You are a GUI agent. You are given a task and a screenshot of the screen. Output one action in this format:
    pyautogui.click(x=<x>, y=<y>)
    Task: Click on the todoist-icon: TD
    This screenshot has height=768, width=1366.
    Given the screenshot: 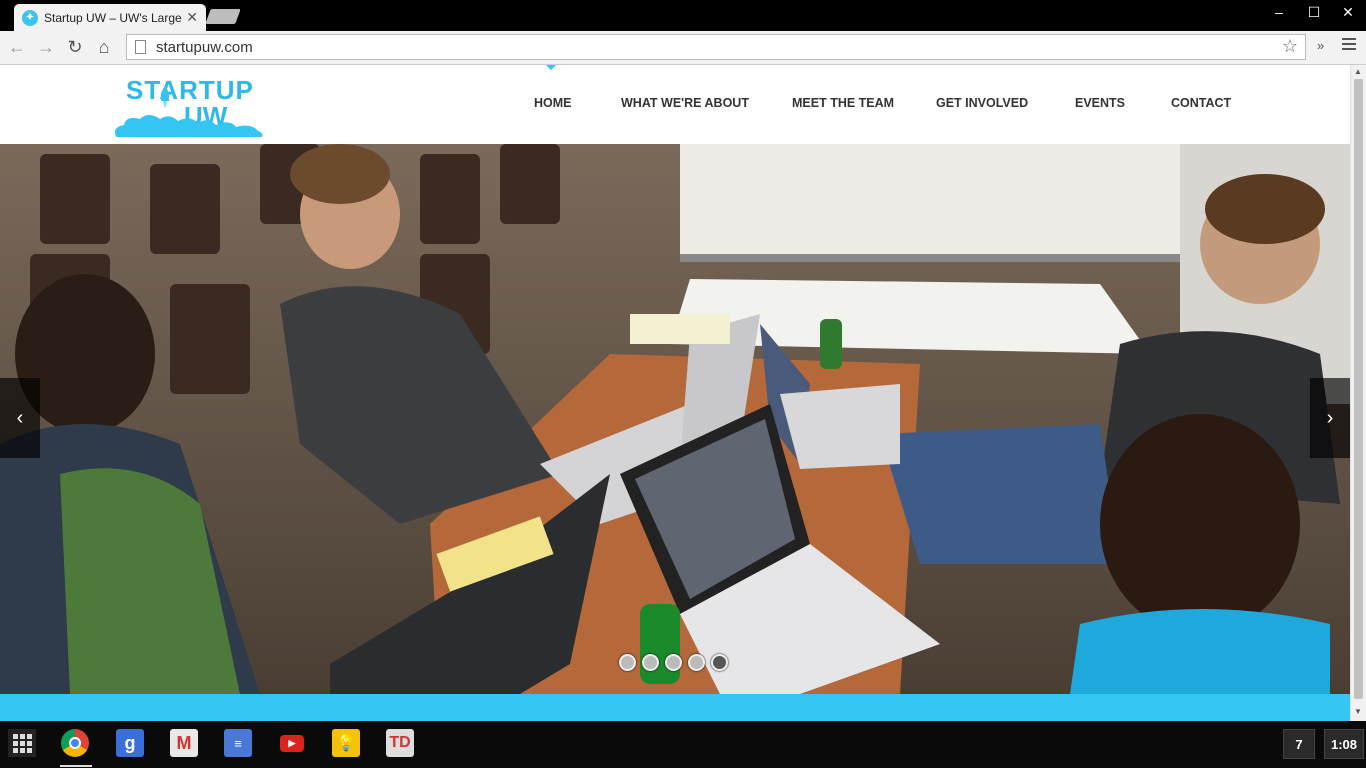 What is the action you would take?
    pyautogui.click(x=400, y=743)
    